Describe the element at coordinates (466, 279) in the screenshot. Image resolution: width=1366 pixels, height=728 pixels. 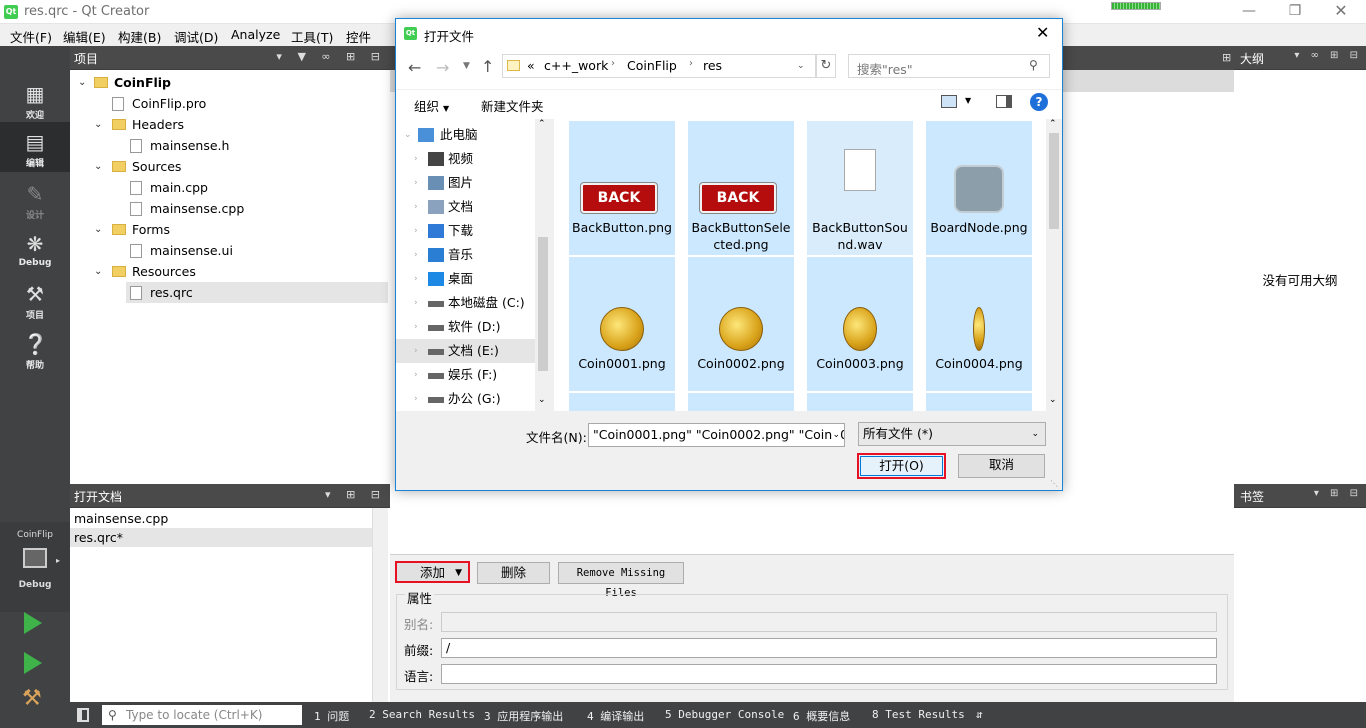
I see `nav-tree-item: › 桌面` at that location.